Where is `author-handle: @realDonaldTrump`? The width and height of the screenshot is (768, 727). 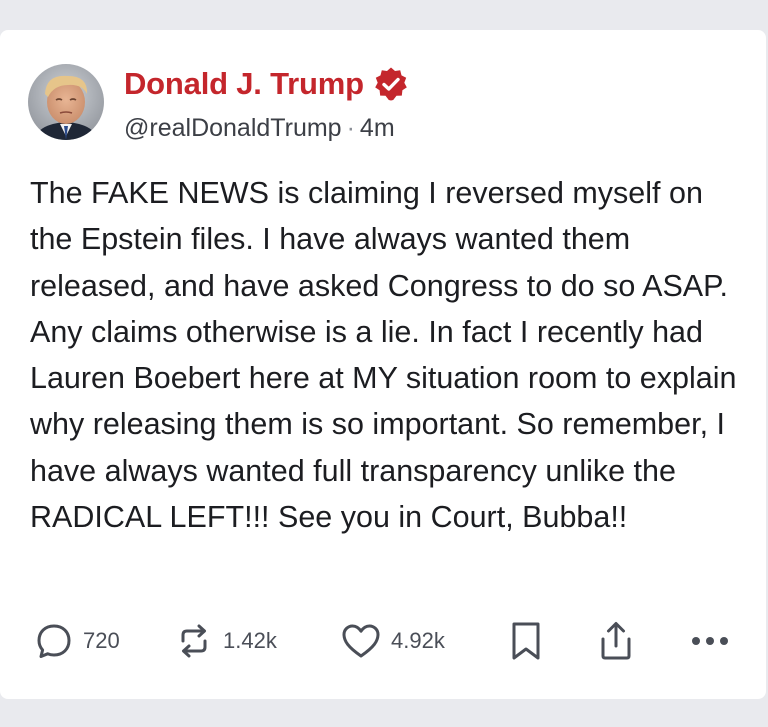 author-handle: @realDonaldTrump is located at coordinates (233, 128).